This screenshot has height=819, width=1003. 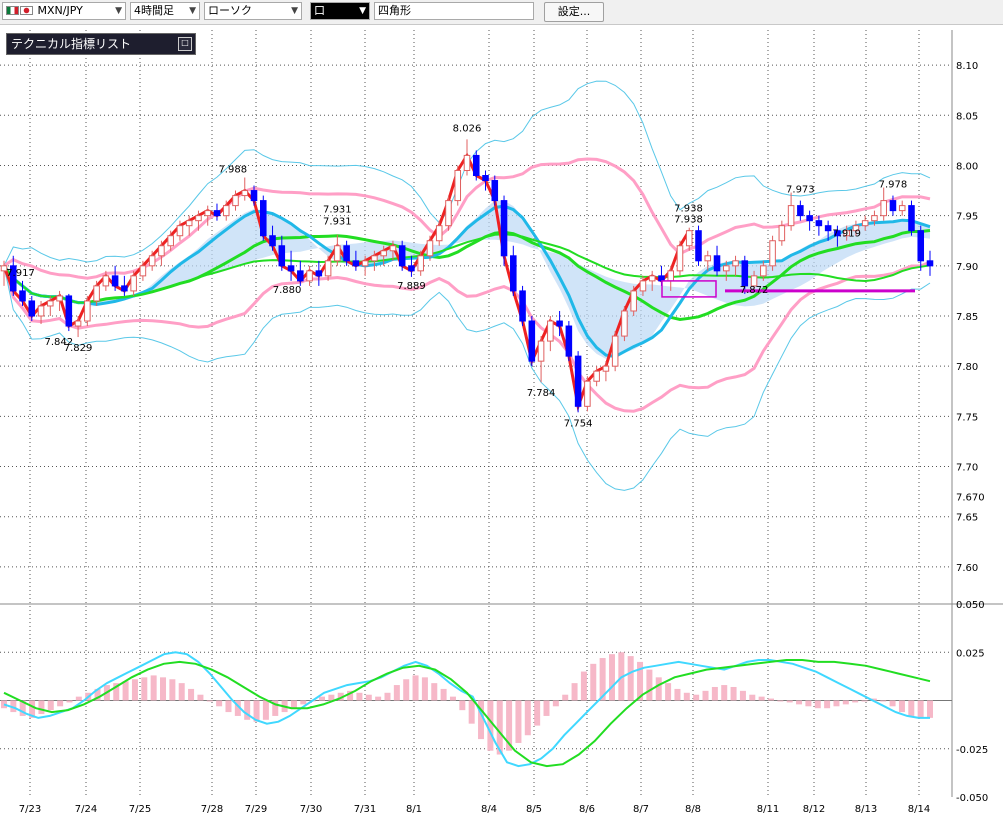 I want to click on maximize-icon: □, so click(x=185, y=44).